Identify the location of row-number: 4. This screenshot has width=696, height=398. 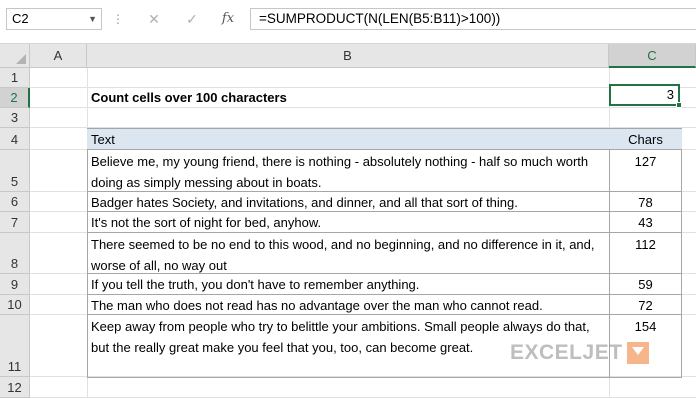
(14, 139).